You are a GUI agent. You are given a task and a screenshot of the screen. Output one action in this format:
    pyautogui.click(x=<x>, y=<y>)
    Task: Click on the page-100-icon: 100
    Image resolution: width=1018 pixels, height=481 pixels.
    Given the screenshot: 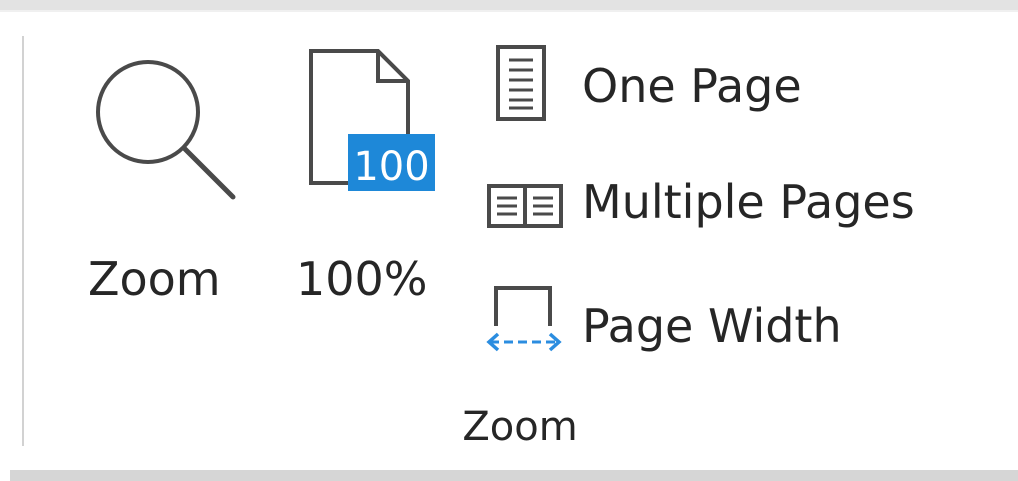 What is the action you would take?
    pyautogui.click(x=373, y=123)
    